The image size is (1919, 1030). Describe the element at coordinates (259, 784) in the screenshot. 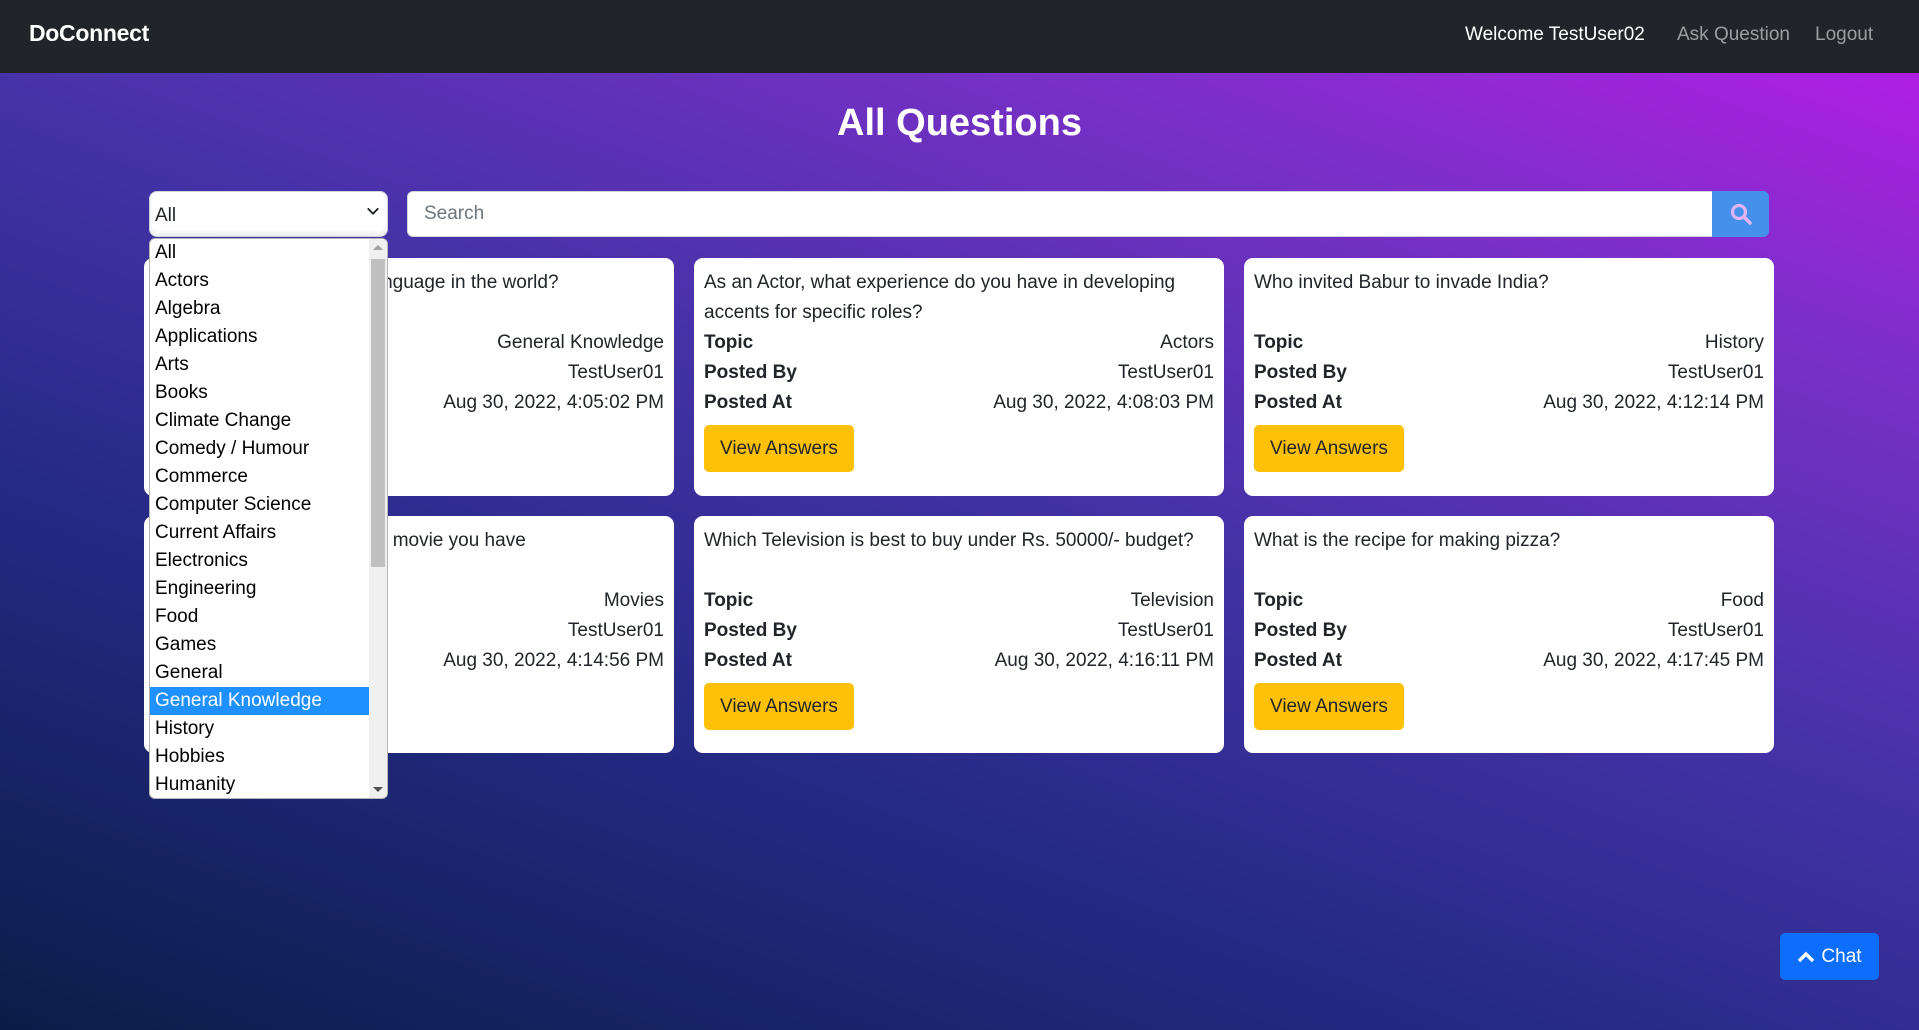

I see `dropdown-option: Humanity` at that location.